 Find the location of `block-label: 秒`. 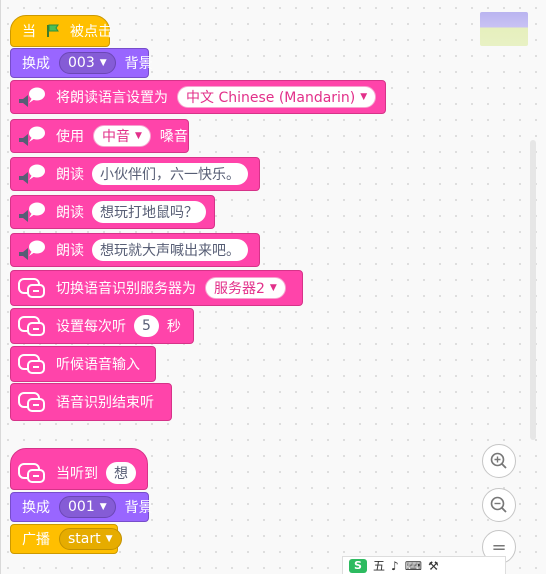

block-label: 秒 is located at coordinates (173, 327).